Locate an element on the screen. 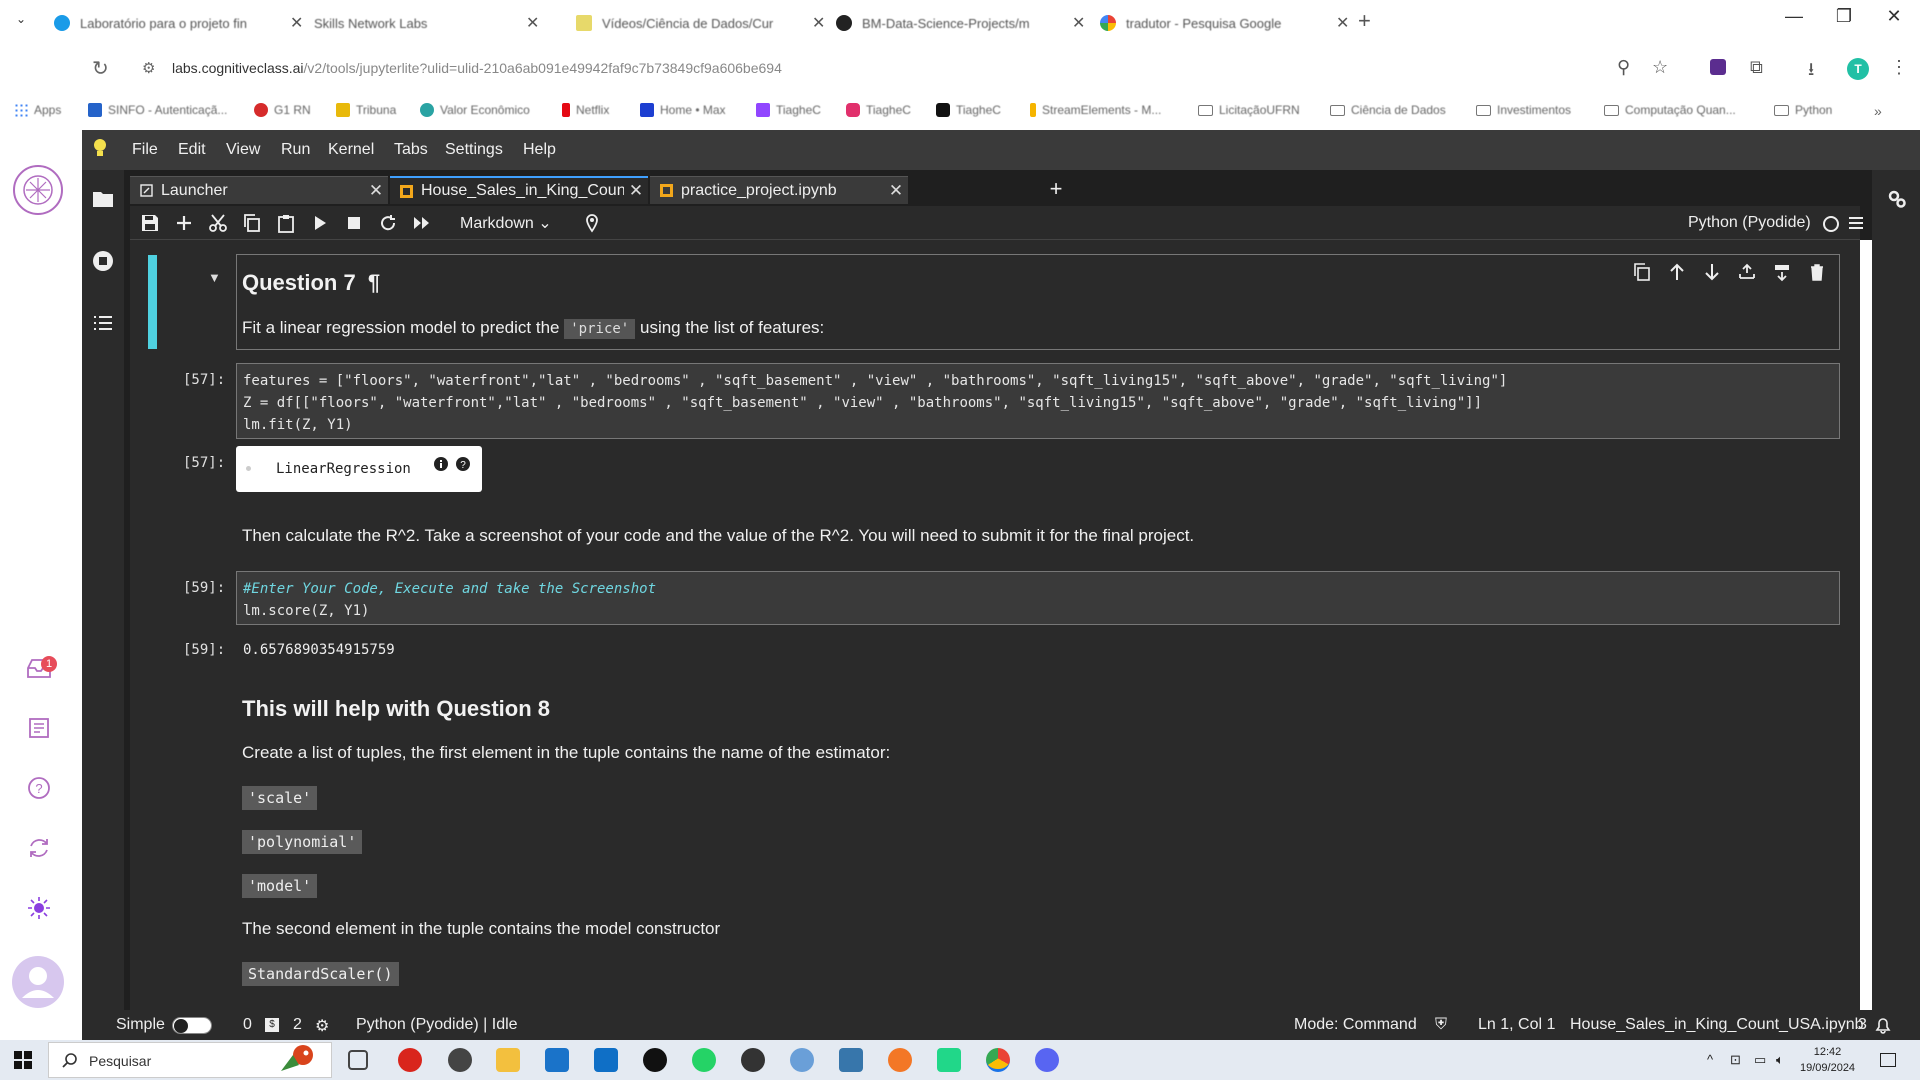 The image size is (1920, 1080). notification-shield-icon: ⛨ is located at coordinates (1441, 1025).